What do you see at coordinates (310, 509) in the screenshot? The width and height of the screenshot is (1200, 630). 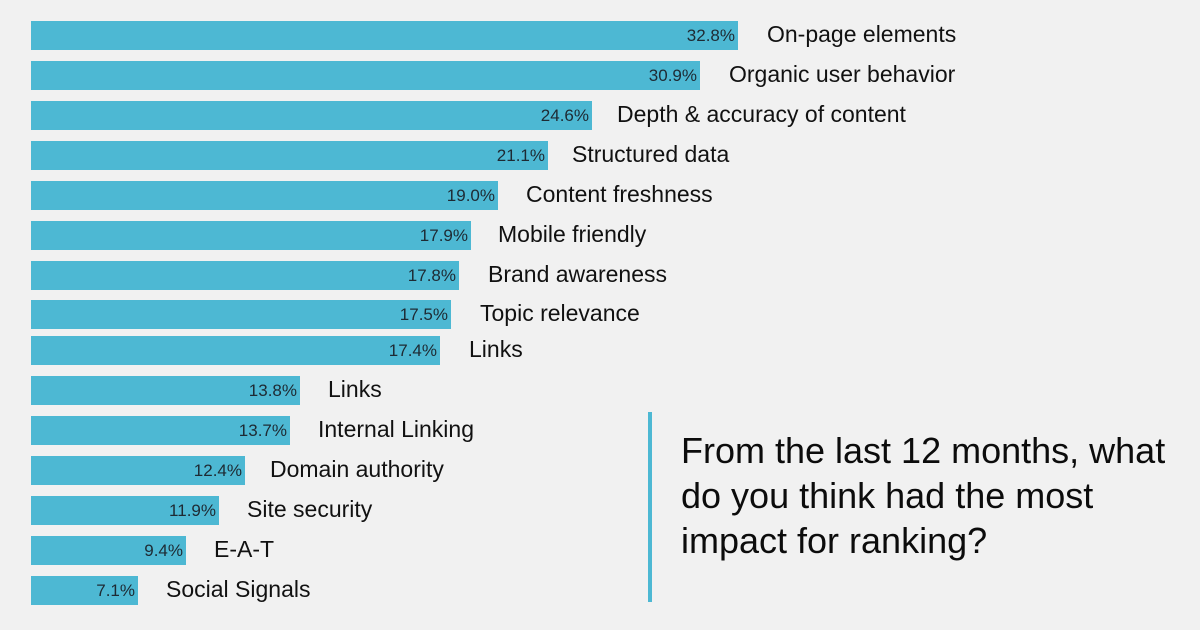 I see `category-label: Site security` at bounding box center [310, 509].